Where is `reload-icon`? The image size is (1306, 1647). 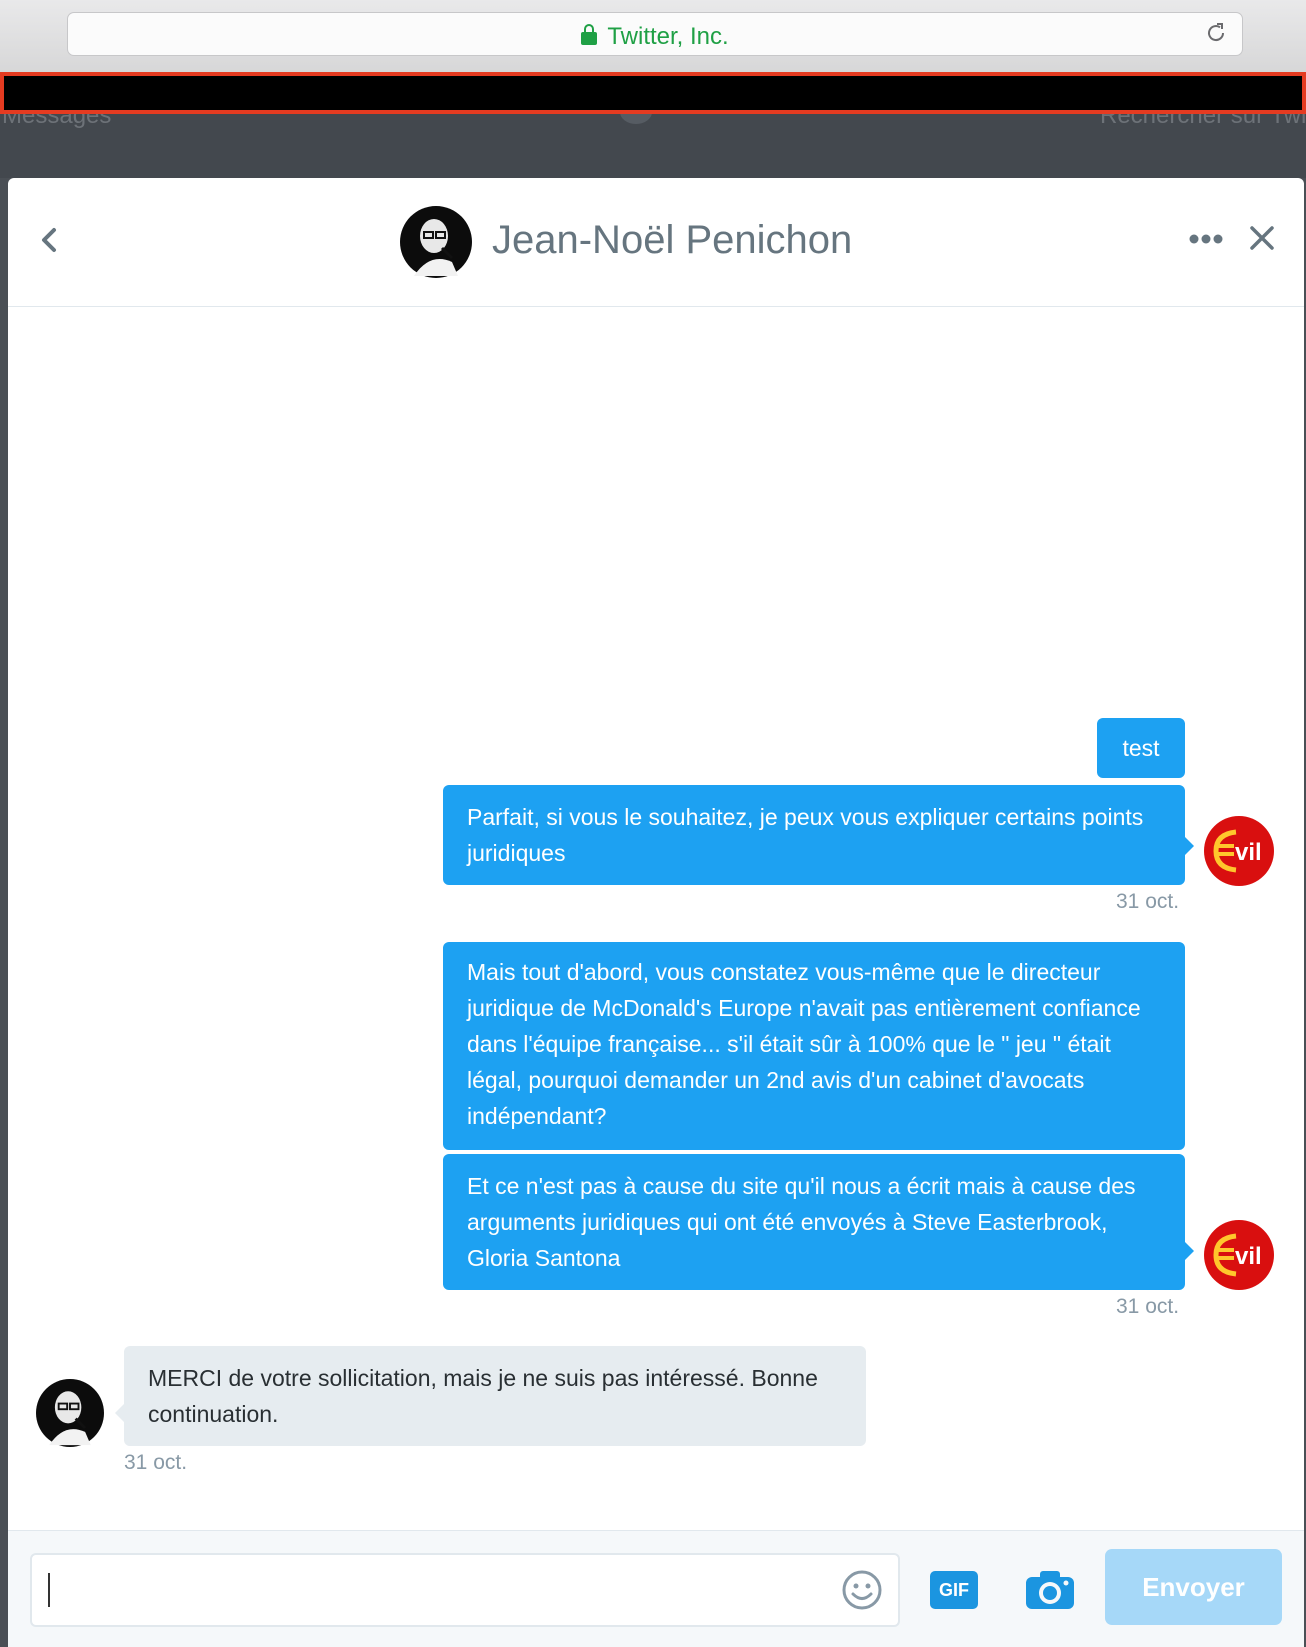 reload-icon is located at coordinates (1216, 33).